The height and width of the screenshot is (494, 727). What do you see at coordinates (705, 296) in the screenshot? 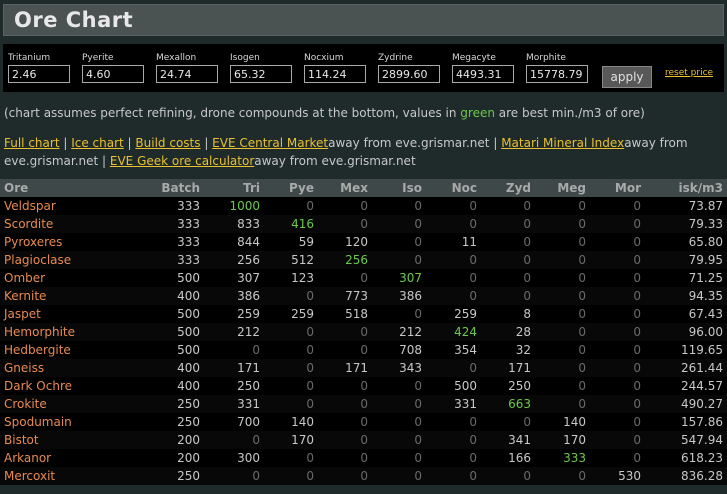
I see `table-cell: 94.35` at bounding box center [705, 296].